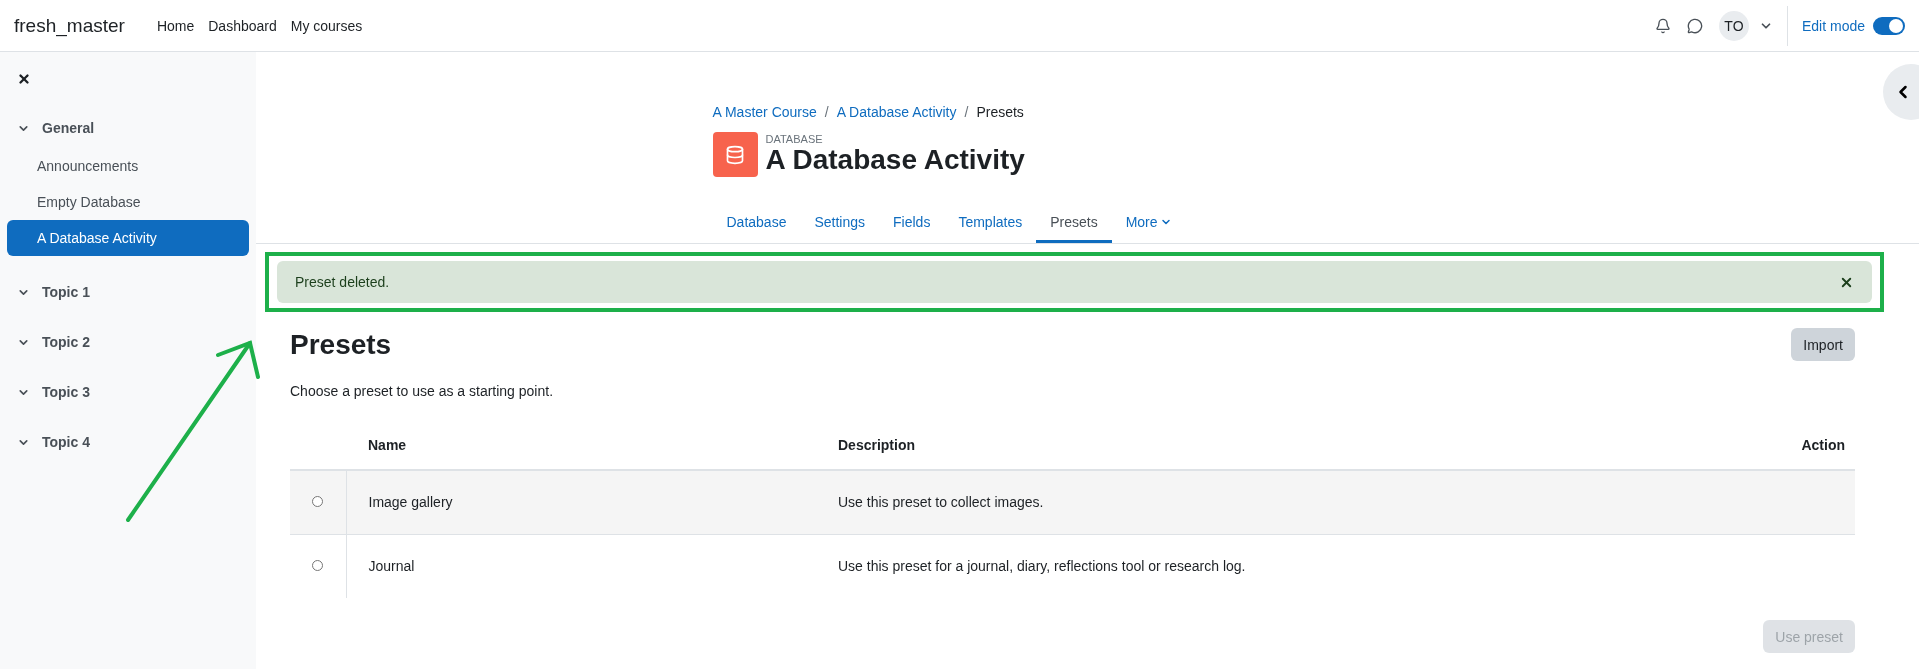 Image resolution: width=1919 pixels, height=669 pixels. Describe the element at coordinates (1074, 223) in the screenshot. I see `tab: Presets` at that location.